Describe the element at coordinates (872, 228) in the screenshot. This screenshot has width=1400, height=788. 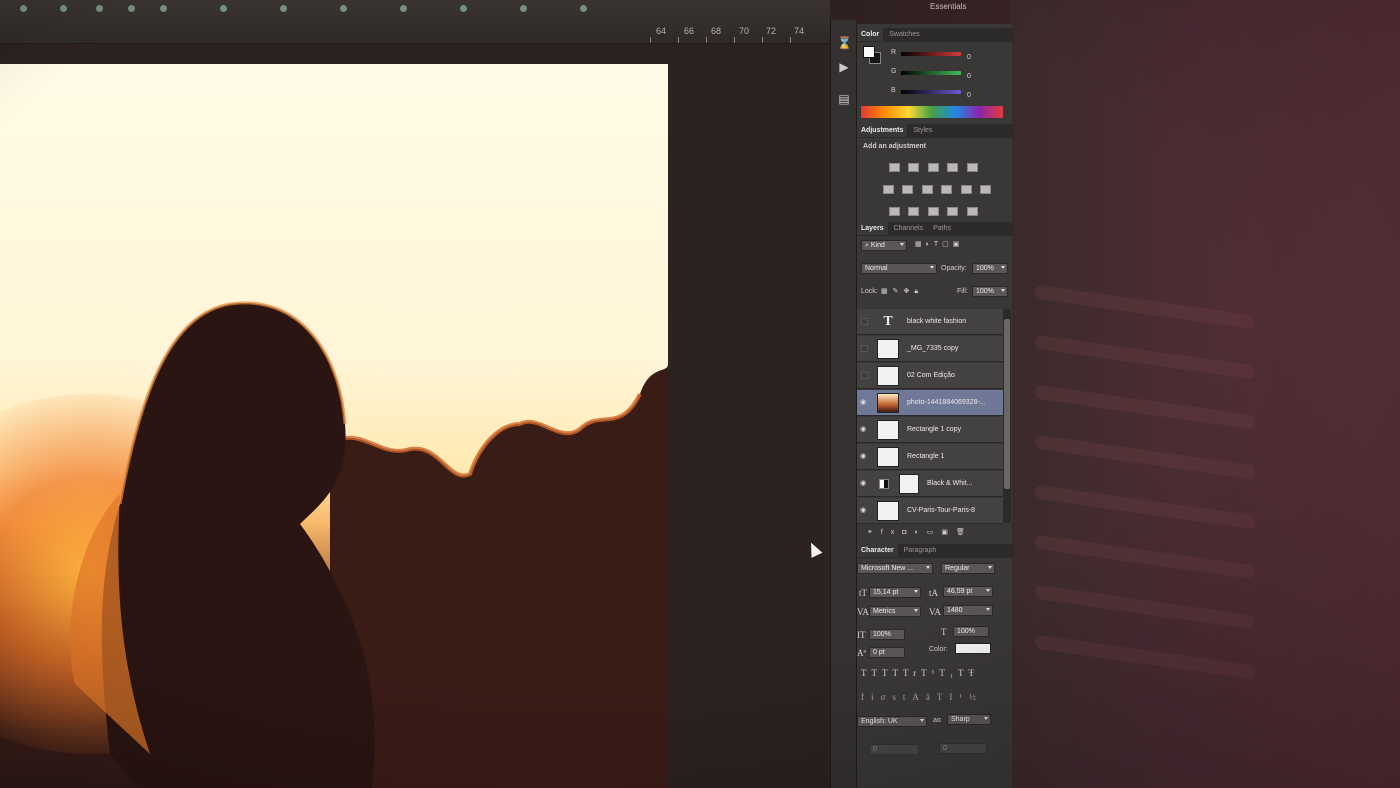
I see `tab-layers: Layers` at that location.